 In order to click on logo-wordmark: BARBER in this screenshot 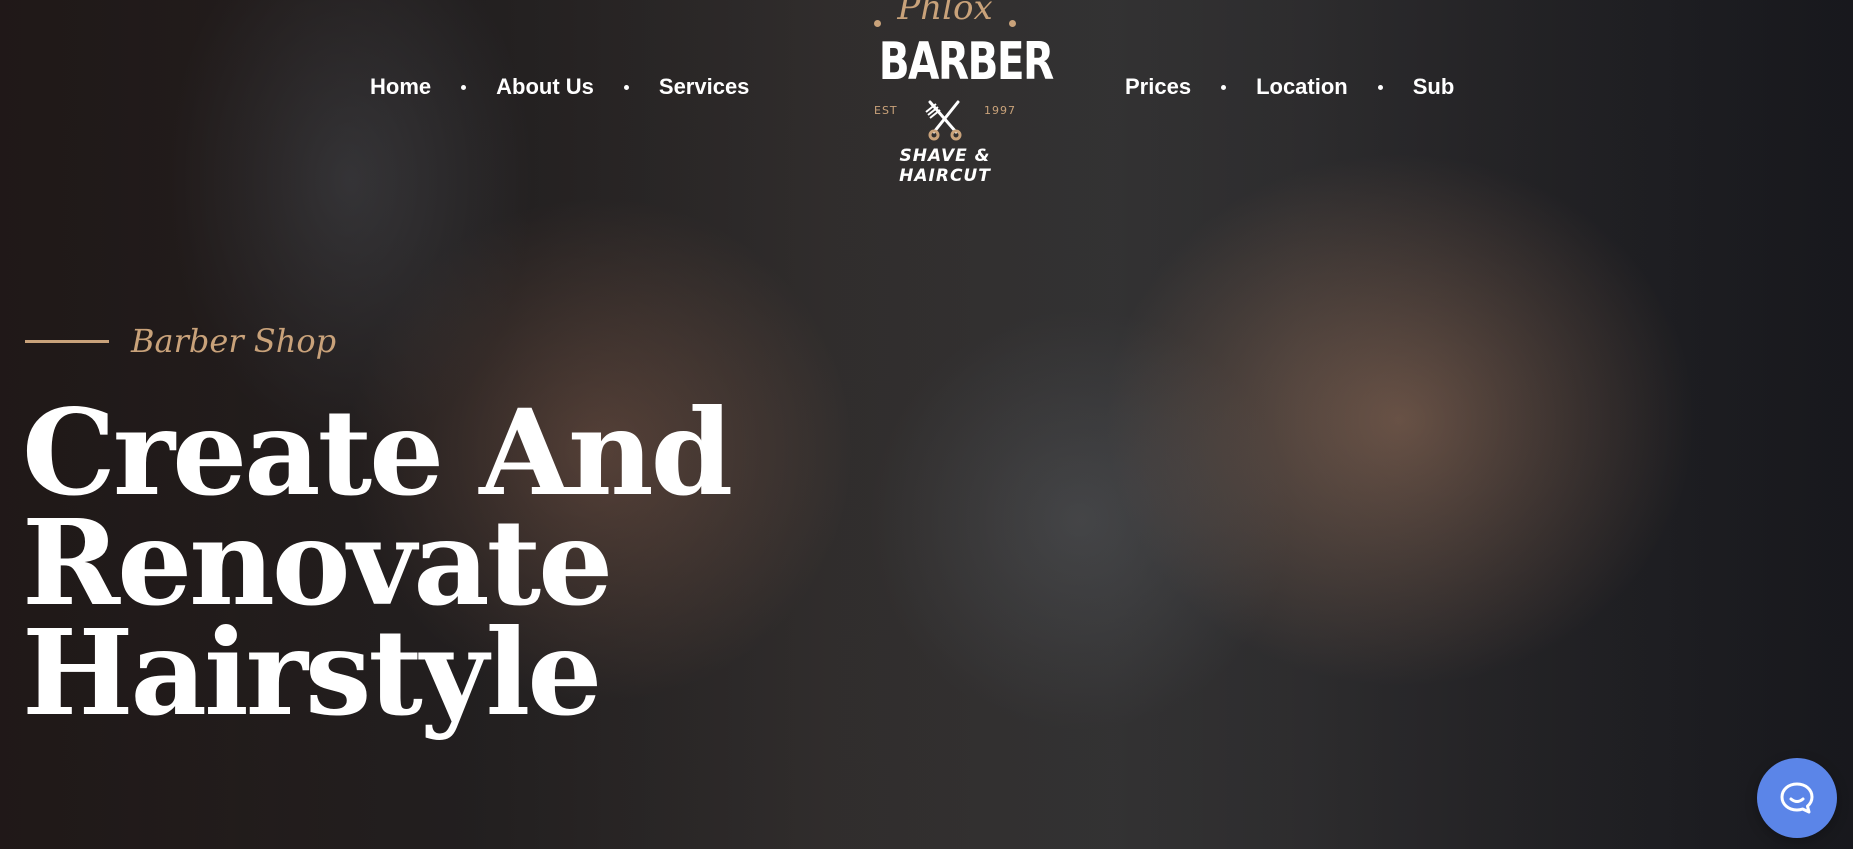, I will do `click(966, 62)`.